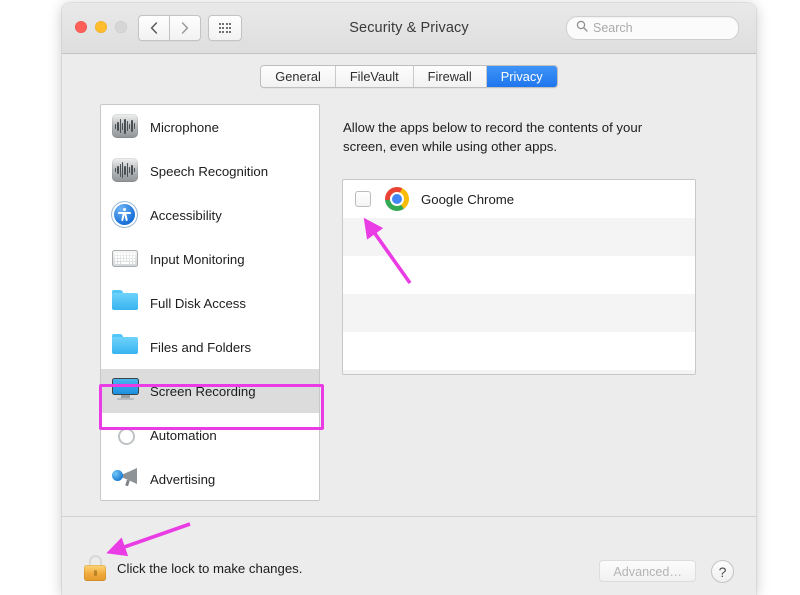 Image resolution: width=800 pixels, height=595 pixels. Describe the element at coordinates (613, 28) in the screenshot. I see `search-placeholder: Search` at that location.